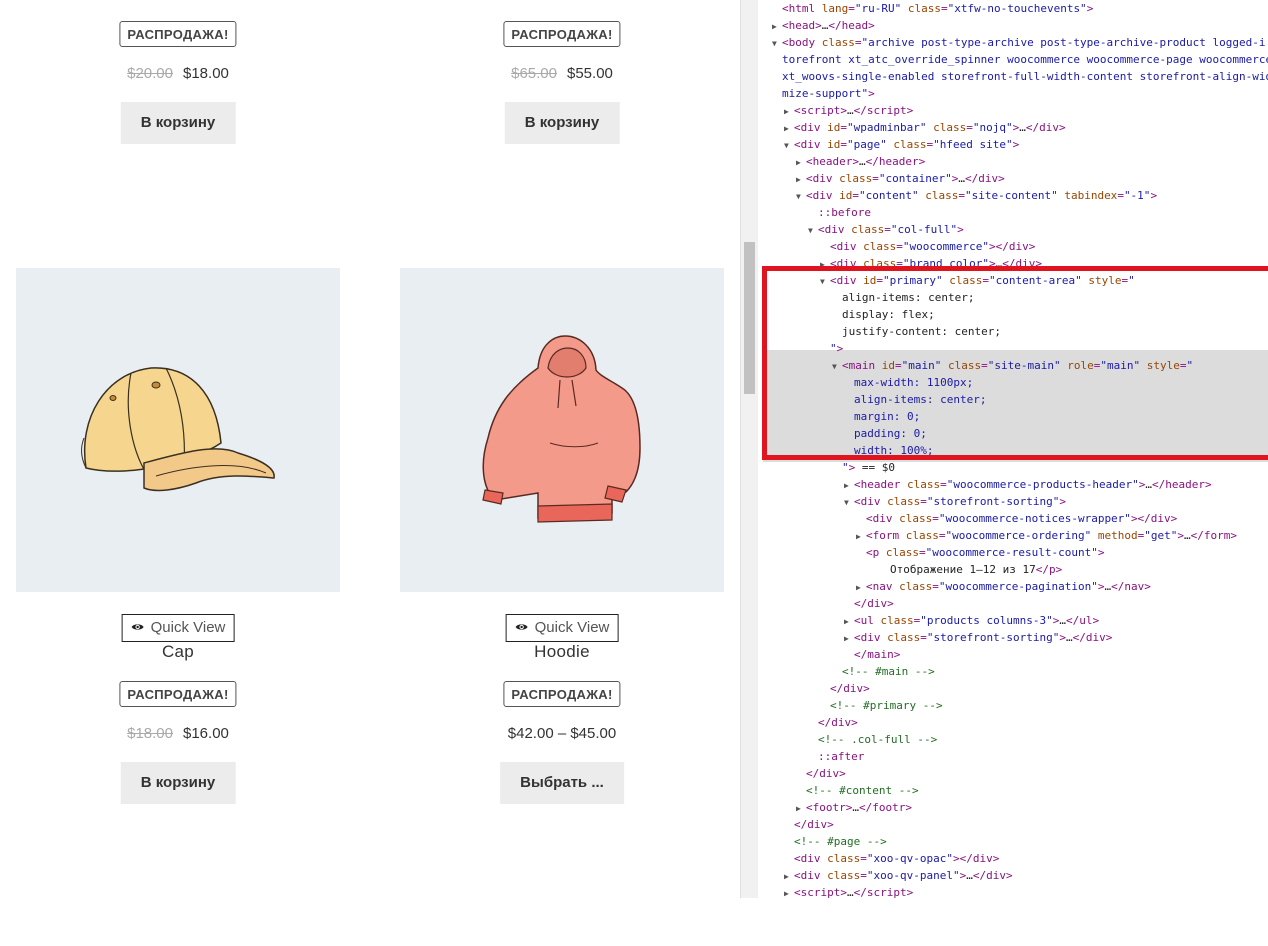  Describe the element at coordinates (872, 739) in the screenshot. I see `dom-node-line: <!-- .col-full -->` at that location.